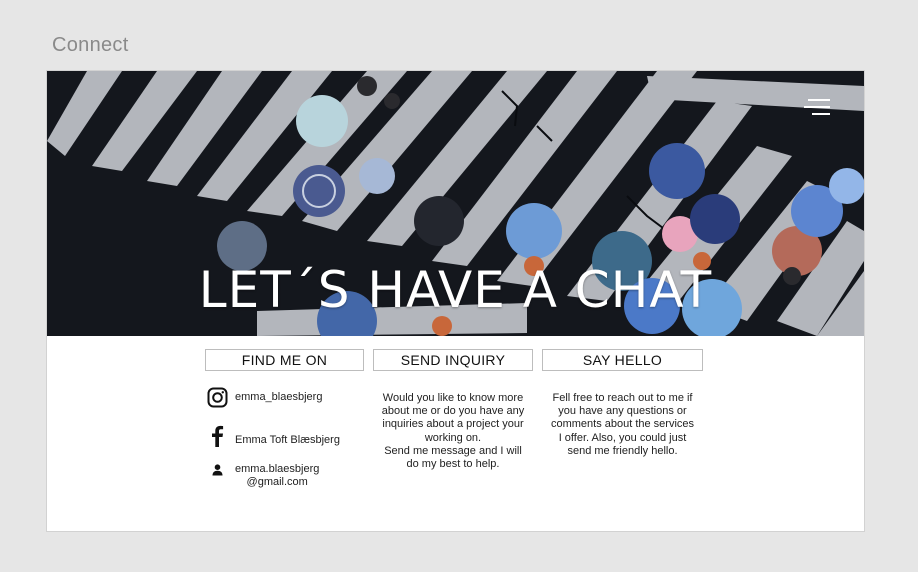  What do you see at coordinates (453, 360) in the screenshot?
I see `send-inquiry-header: SEND INQUIRY` at bounding box center [453, 360].